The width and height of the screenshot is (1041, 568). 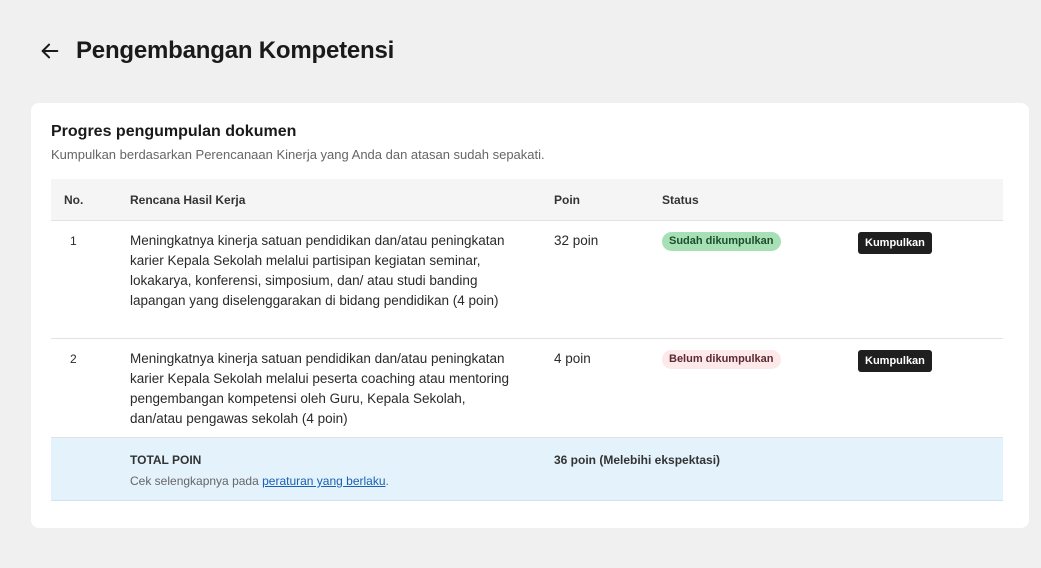 What do you see at coordinates (637, 460) in the screenshot?
I see `total-value: 36 poin (Melebihi ekspektasi)` at bounding box center [637, 460].